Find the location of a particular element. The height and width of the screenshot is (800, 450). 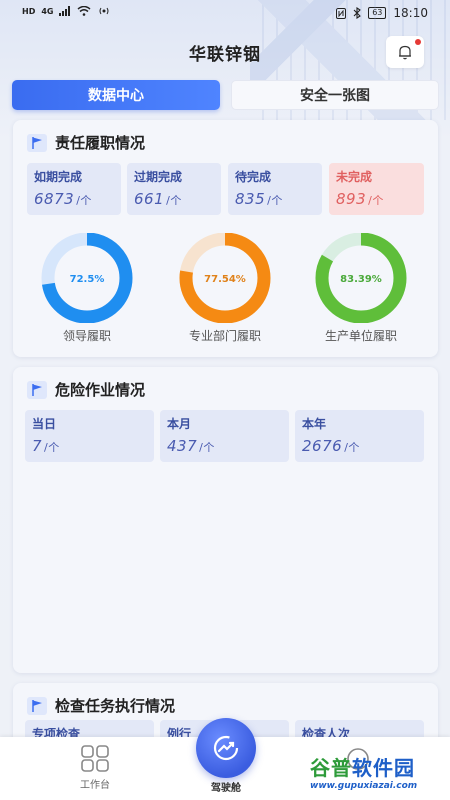

donut-percent-label: 83.39% is located at coordinates (361, 279).